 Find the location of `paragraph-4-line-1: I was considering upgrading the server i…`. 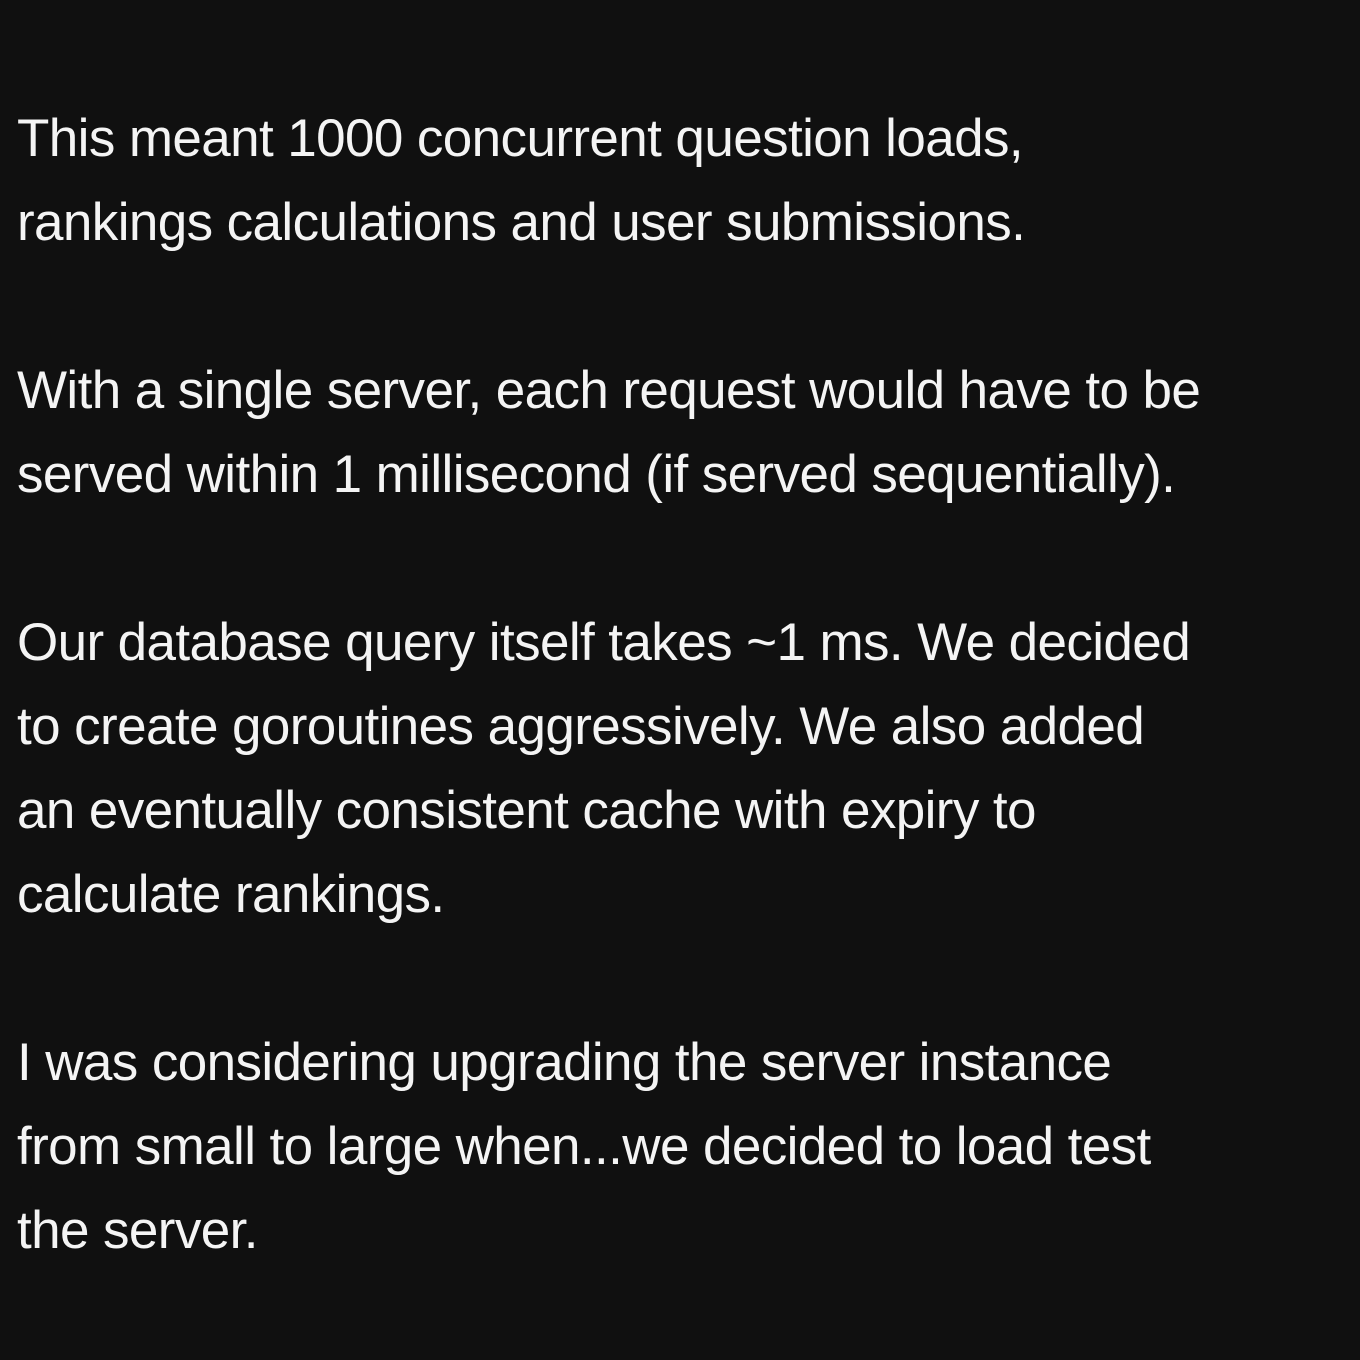

paragraph-4-line-1: I was considering upgrading the server i… is located at coordinates (564, 1062).